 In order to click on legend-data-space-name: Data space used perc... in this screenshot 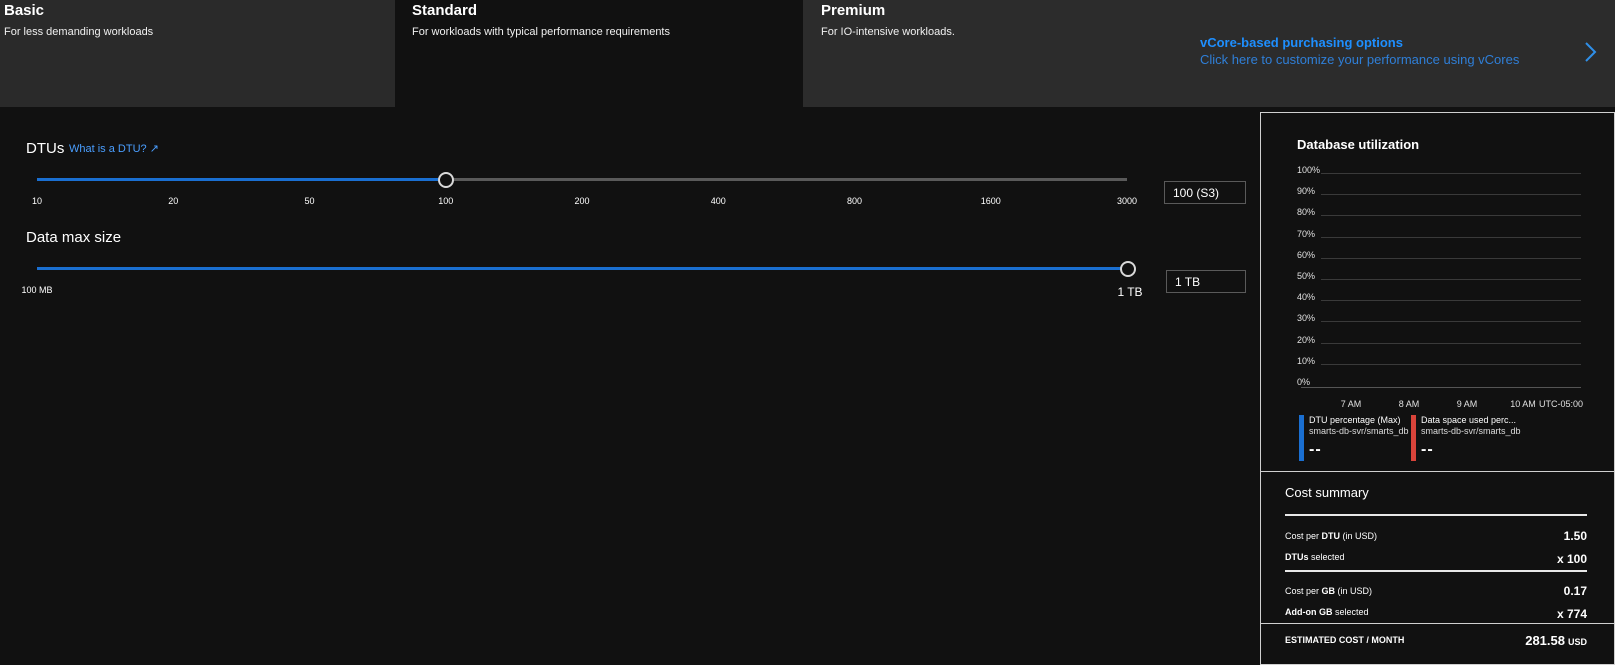, I will do `click(1469, 420)`.